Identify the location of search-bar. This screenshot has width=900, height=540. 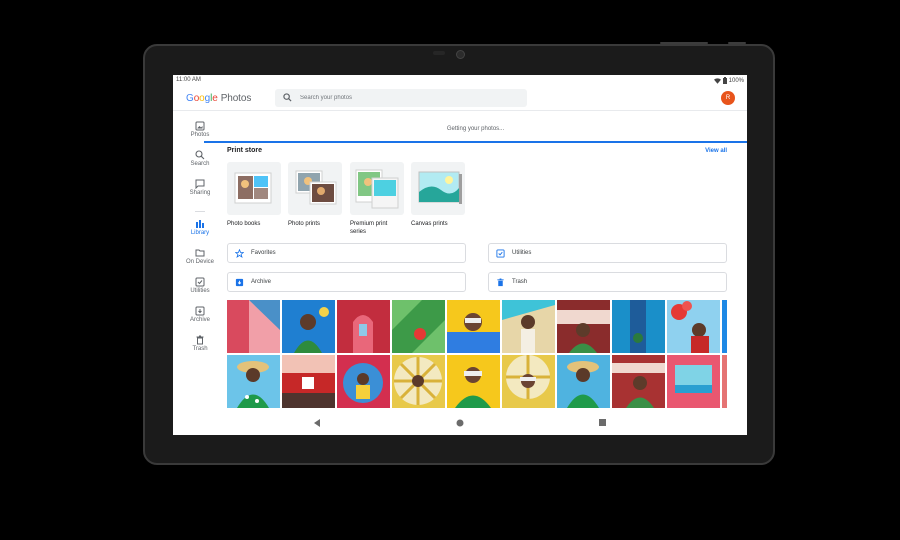
(401, 98).